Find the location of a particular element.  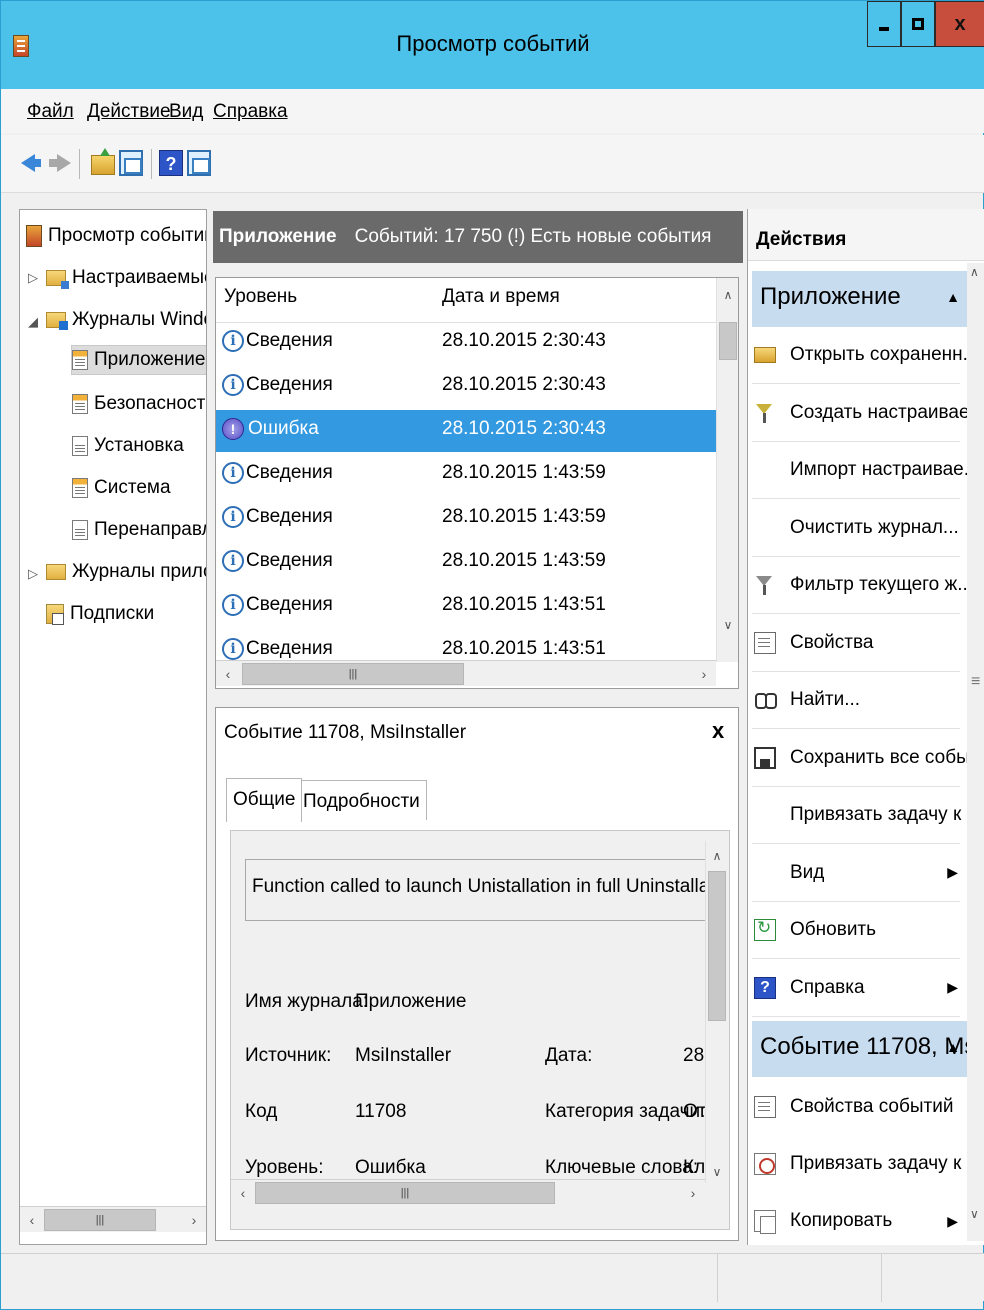

menu-action: Действие is located at coordinates (129, 112).